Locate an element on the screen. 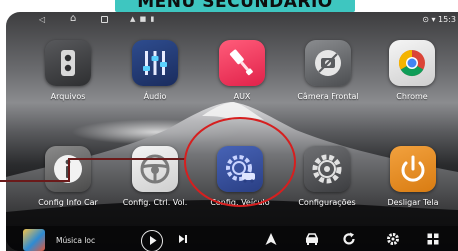  navigation-icon is located at coordinates (271, 240).